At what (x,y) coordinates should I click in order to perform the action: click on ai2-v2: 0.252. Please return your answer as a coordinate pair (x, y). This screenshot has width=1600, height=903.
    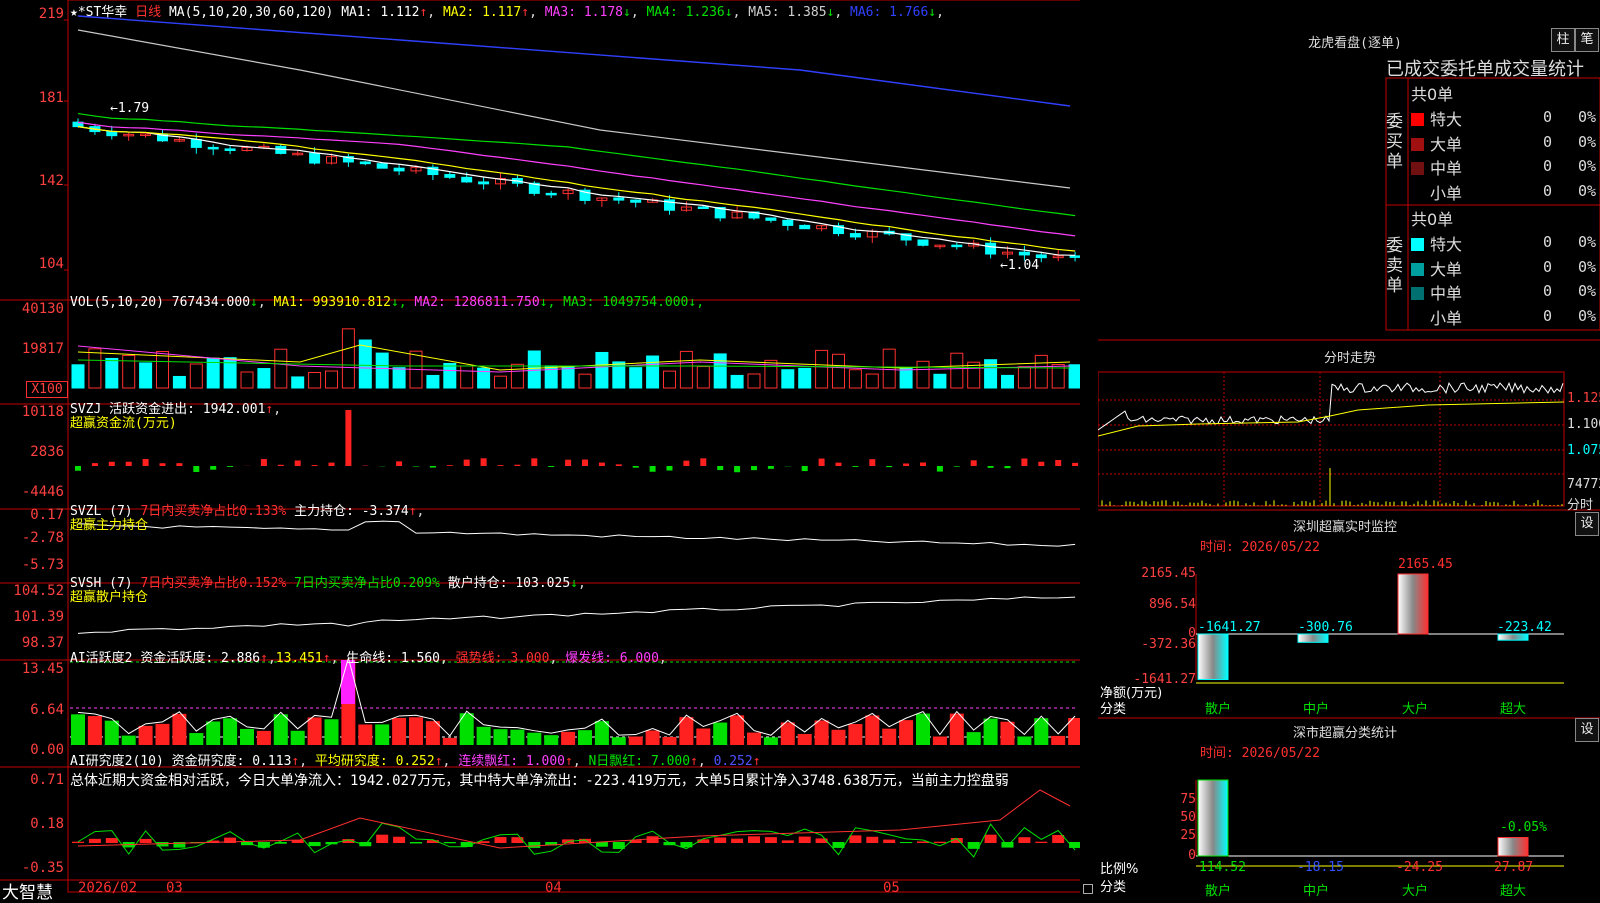
    Looking at the image, I should click on (415, 761).